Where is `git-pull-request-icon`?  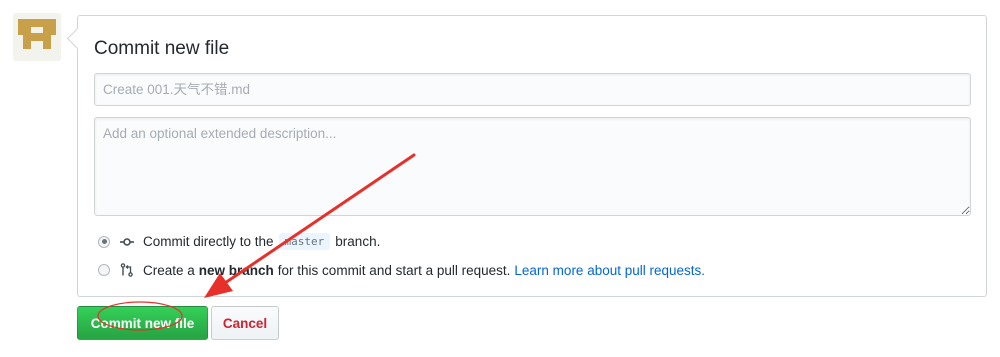
git-pull-request-icon is located at coordinates (127, 270).